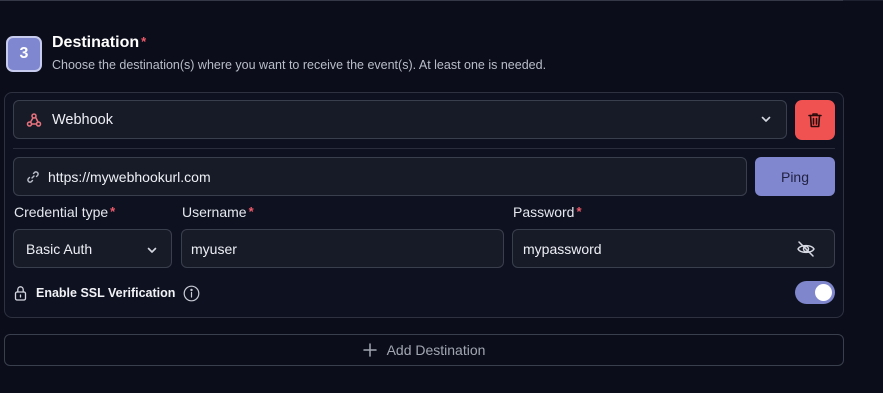 The image size is (883, 393). I want to click on link-icon, so click(33, 177).